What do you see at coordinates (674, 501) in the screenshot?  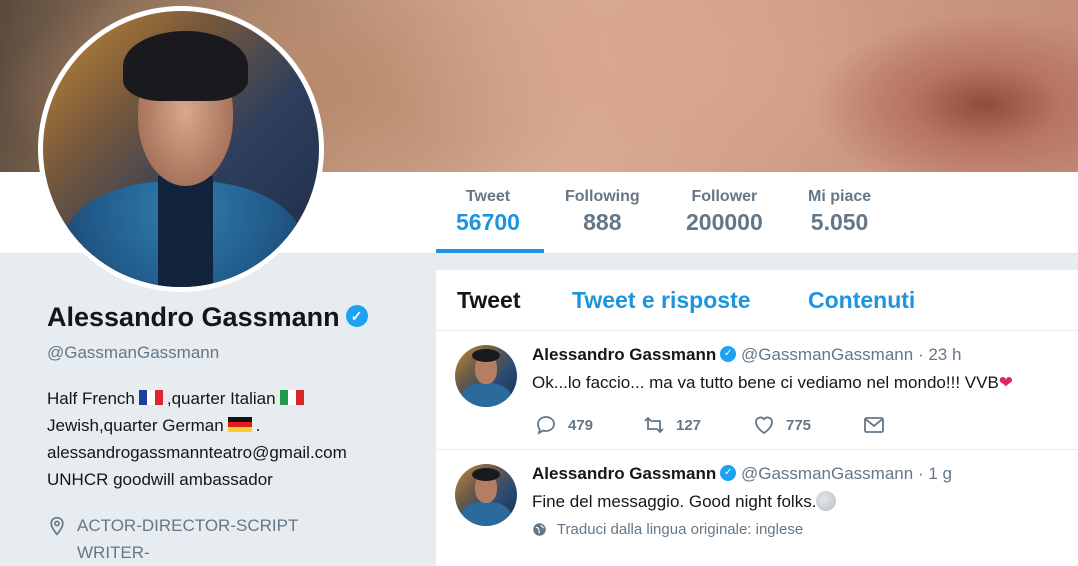 I see `tweet-text-content: Fine del messaggio. Good night folks.` at bounding box center [674, 501].